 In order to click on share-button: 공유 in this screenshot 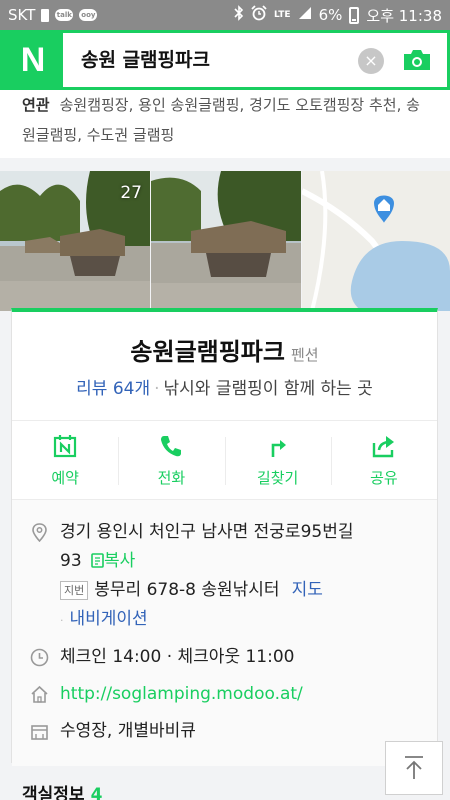, I will do `click(383, 460)`.